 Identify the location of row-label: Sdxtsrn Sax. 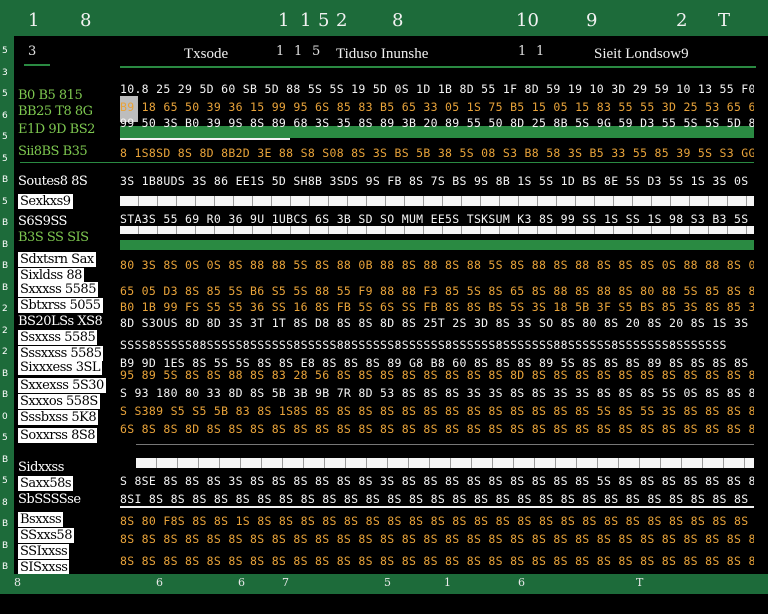
(57, 259).